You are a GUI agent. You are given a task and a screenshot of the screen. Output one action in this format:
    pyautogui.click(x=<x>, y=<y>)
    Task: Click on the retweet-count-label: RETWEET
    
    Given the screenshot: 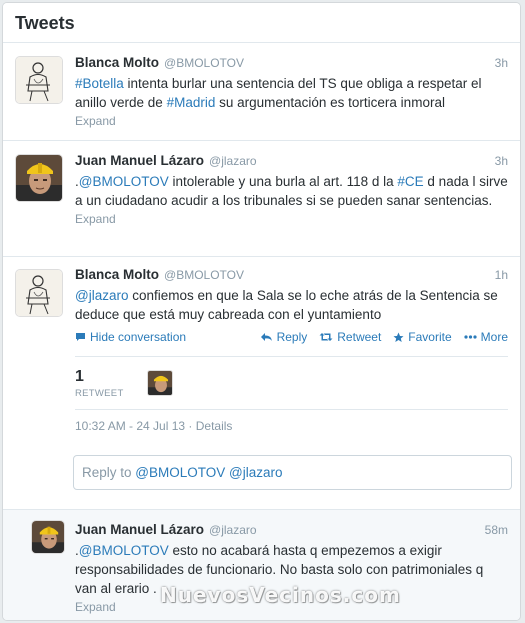 What is the action you would take?
    pyautogui.click(x=99, y=393)
    